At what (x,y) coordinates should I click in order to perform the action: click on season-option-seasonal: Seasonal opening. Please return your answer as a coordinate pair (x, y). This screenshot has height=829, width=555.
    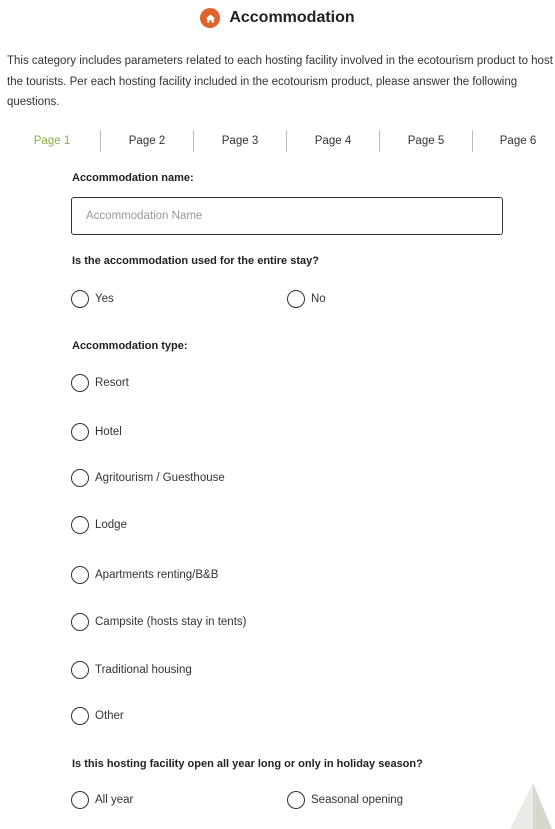
    Looking at the image, I should click on (345, 800).